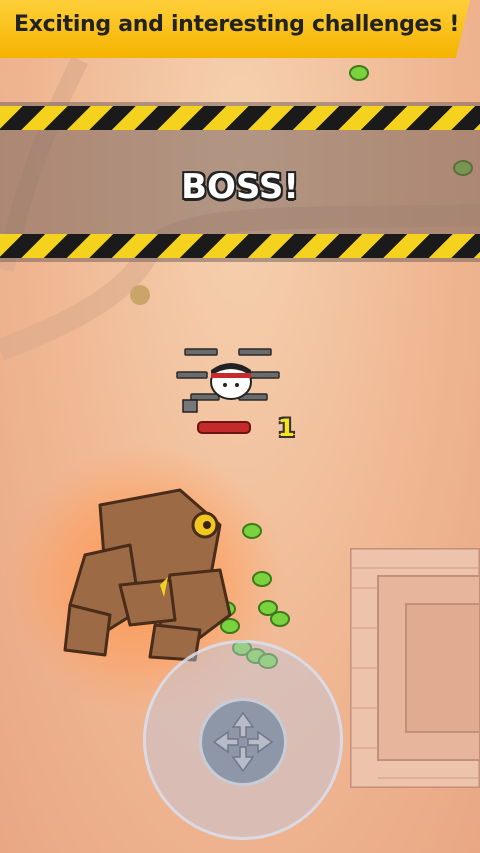 This screenshot has height=853, width=480. Describe the element at coordinates (240, 187) in the screenshot. I see `boss-alert-text: BOSS!` at that location.